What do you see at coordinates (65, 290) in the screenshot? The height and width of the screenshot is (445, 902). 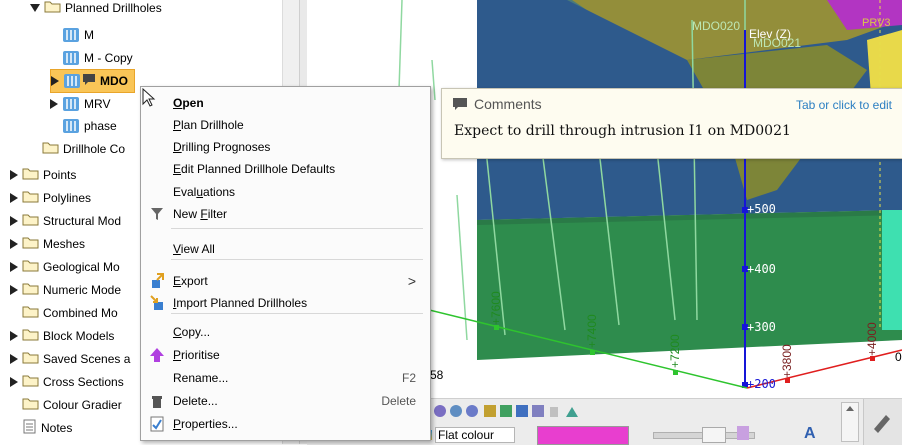 I see `tree-item: Numeric Mode` at bounding box center [65, 290].